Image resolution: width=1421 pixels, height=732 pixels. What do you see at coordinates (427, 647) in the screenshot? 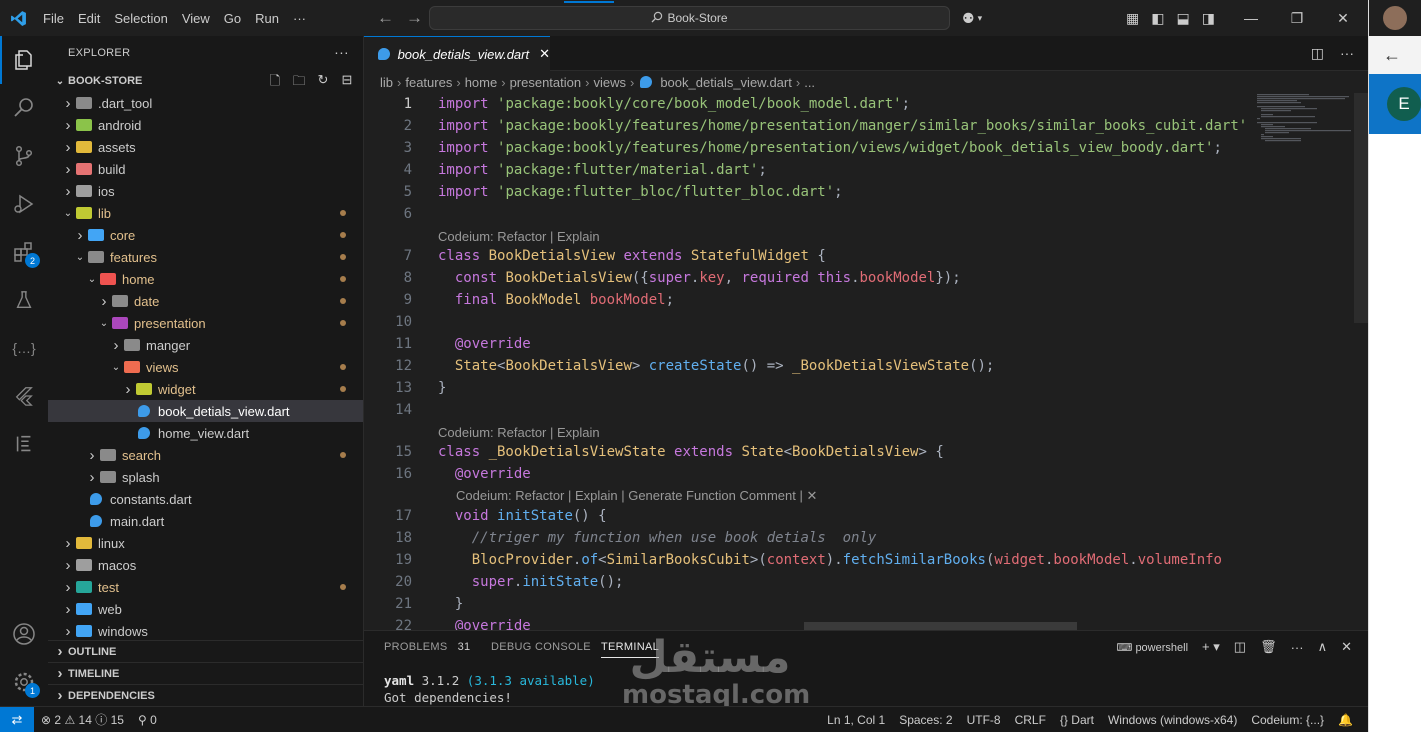
I see `tab-problems: PROBLEMS 31` at bounding box center [427, 647].